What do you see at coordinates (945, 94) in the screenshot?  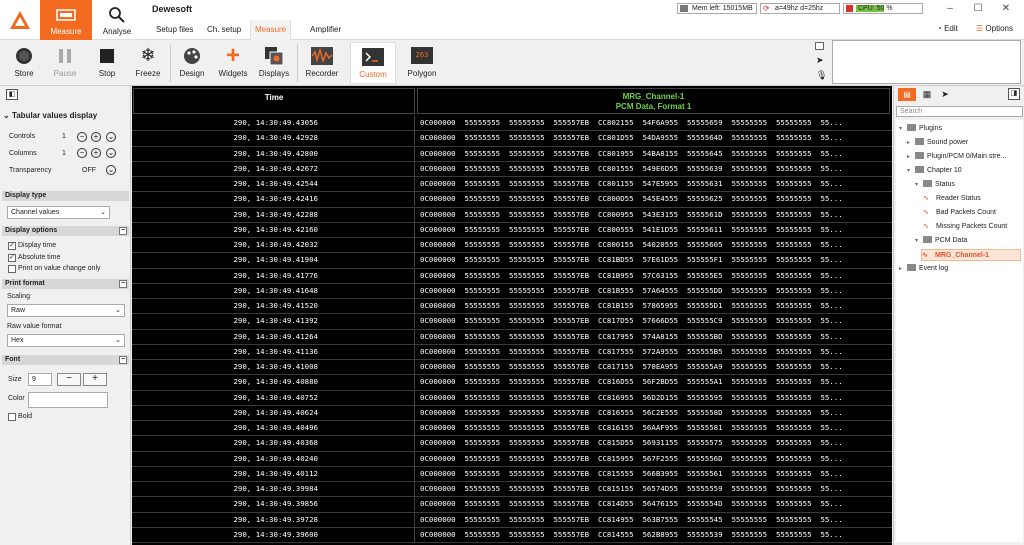 I see `pointer-icon: ➤` at bounding box center [945, 94].